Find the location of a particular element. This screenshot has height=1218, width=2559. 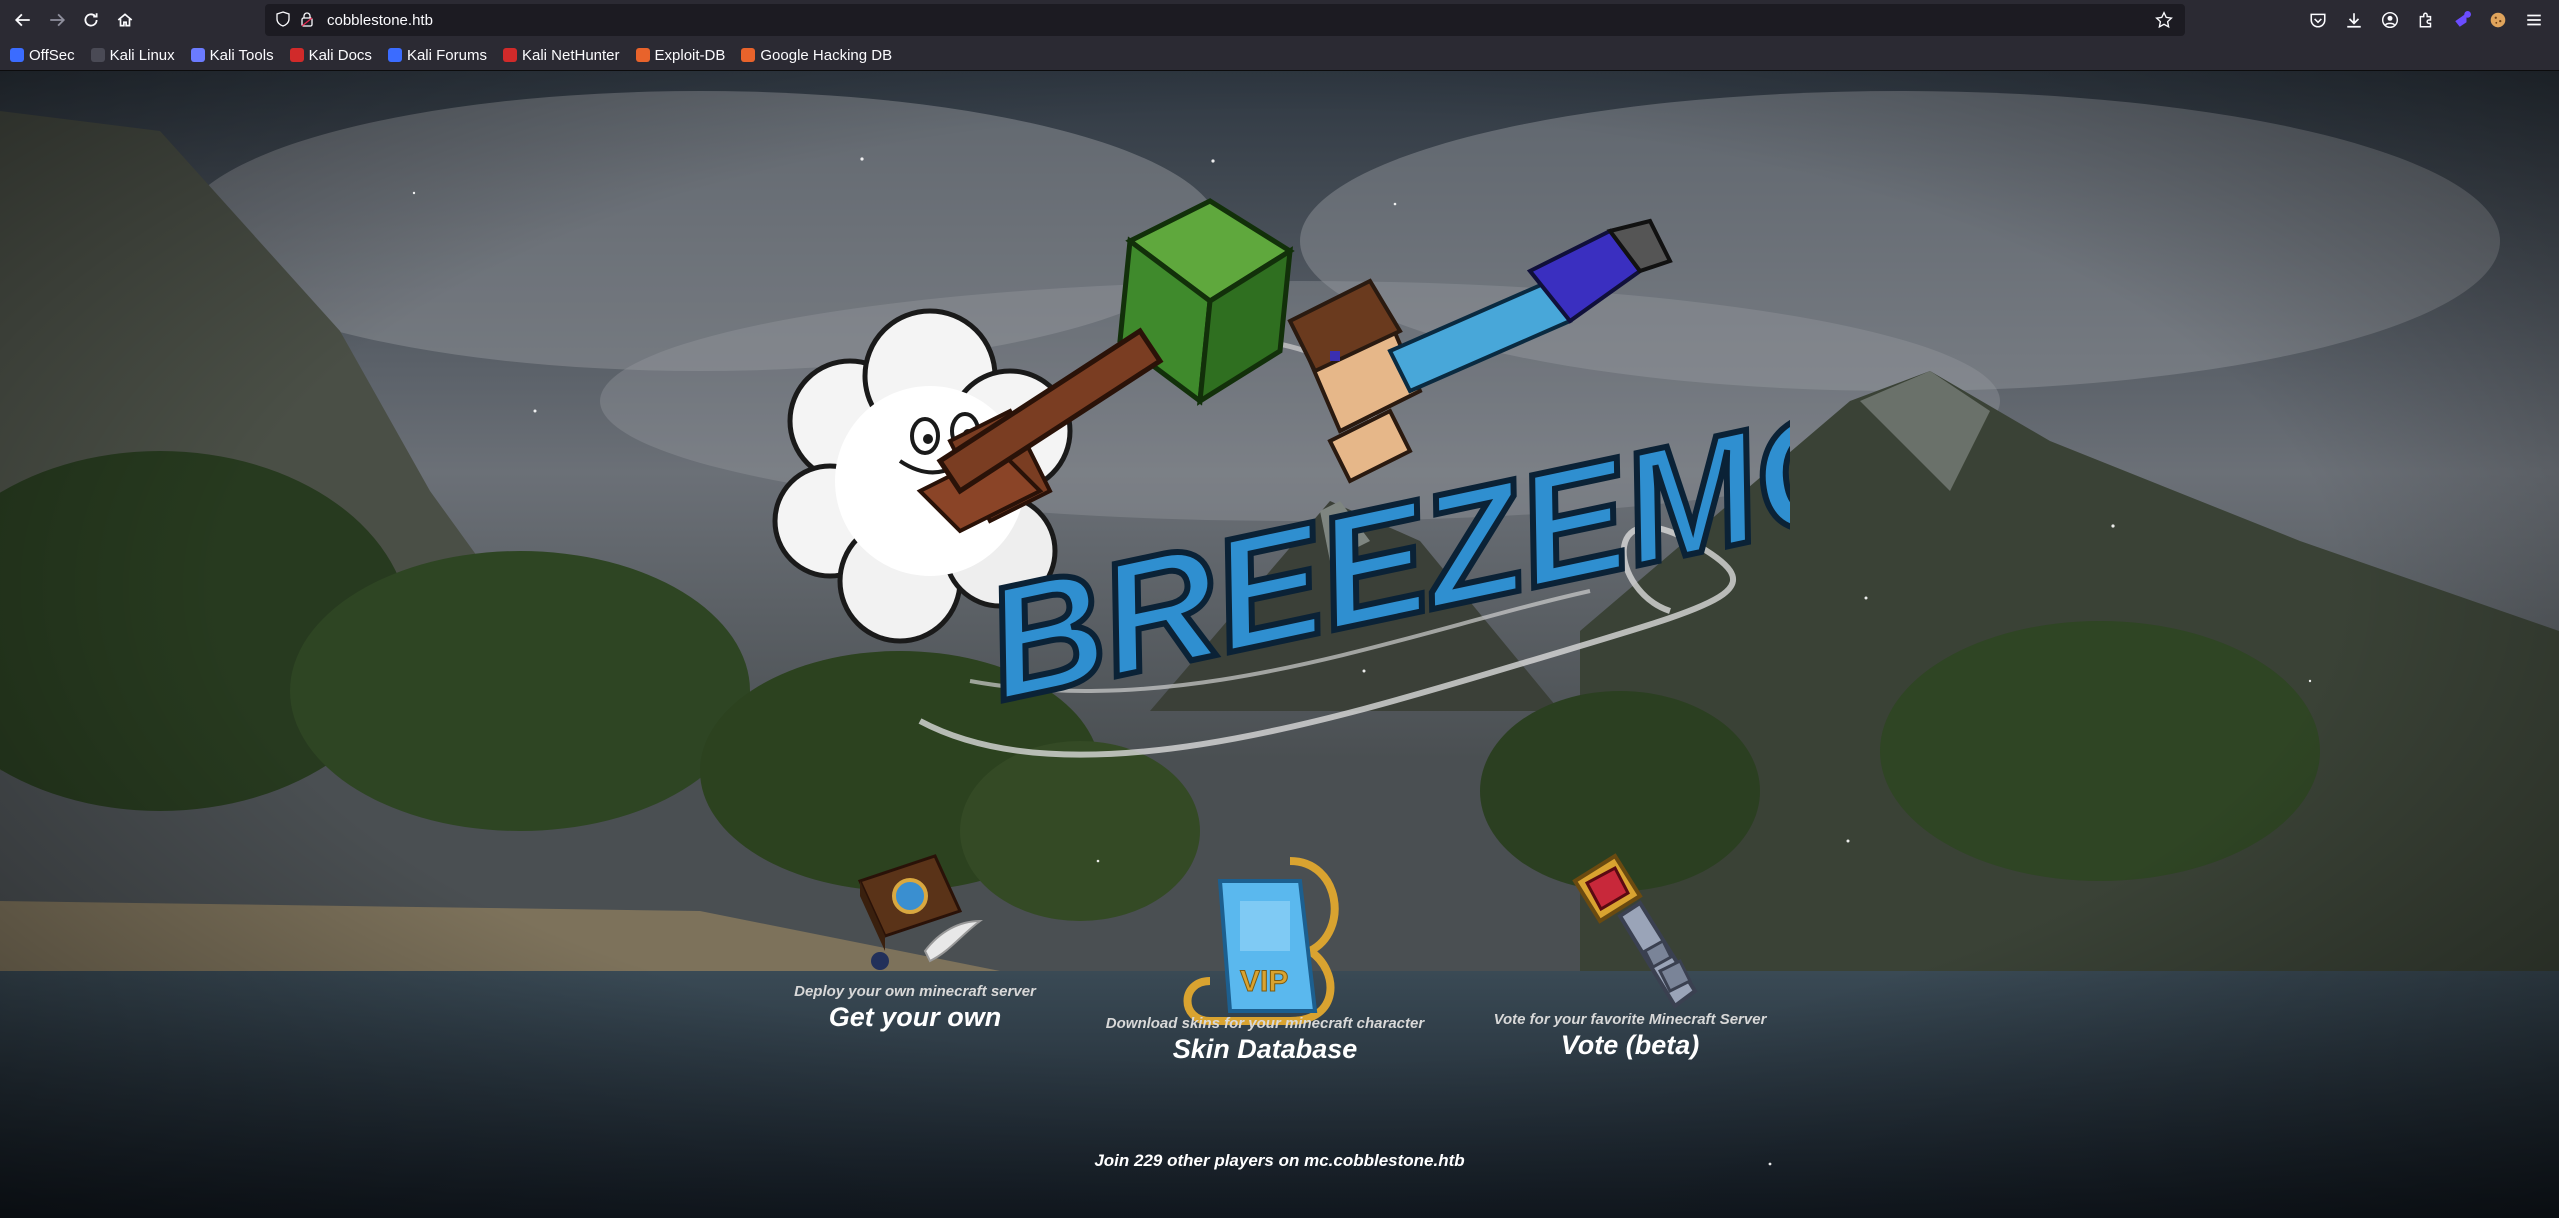

extensions-button is located at coordinates (2426, 20).